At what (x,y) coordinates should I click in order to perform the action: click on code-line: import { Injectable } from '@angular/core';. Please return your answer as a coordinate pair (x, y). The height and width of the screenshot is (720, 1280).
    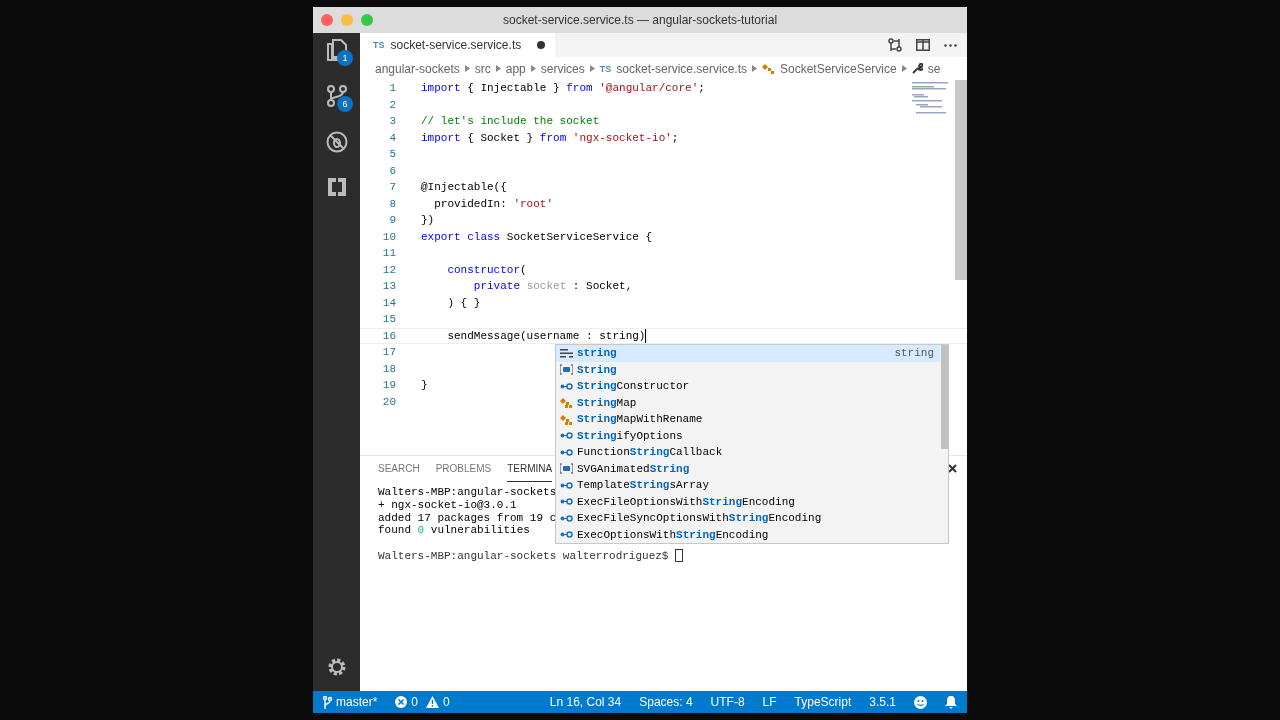
    Looking at the image, I should click on (563, 88).